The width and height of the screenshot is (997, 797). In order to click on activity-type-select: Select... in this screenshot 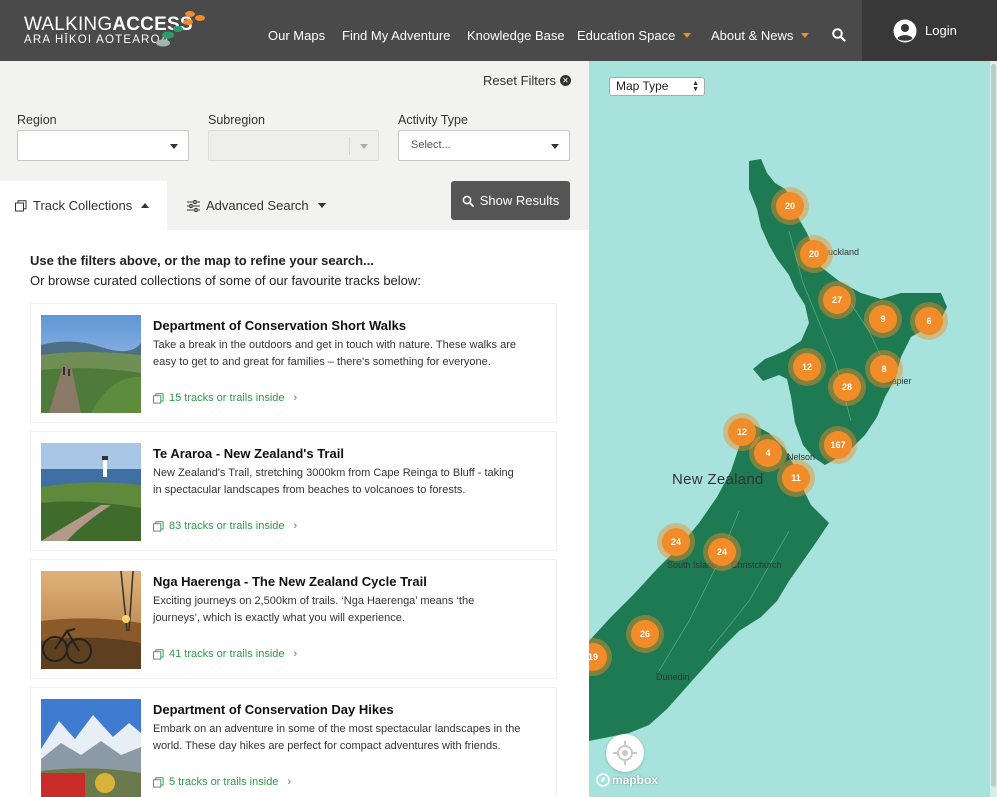, I will do `click(484, 145)`.